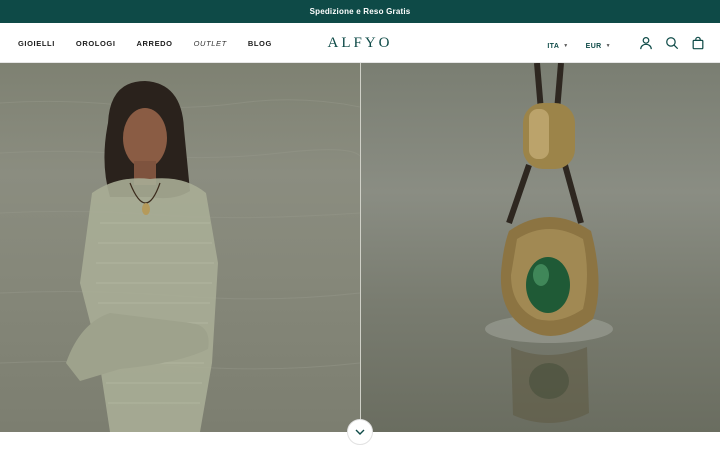 The width and height of the screenshot is (720, 450). What do you see at coordinates (698, 43) in the screenshot?
I see `bag-icon` at bounding box center [698, 43].